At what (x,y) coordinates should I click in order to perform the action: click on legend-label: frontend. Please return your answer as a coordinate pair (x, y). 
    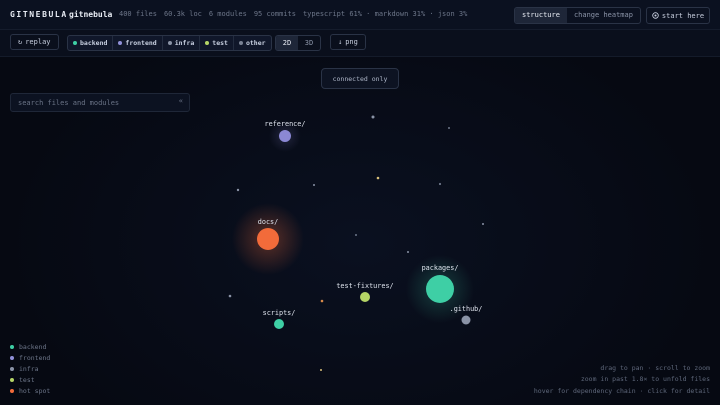
    Looking at the image, I should click on (35, 357).